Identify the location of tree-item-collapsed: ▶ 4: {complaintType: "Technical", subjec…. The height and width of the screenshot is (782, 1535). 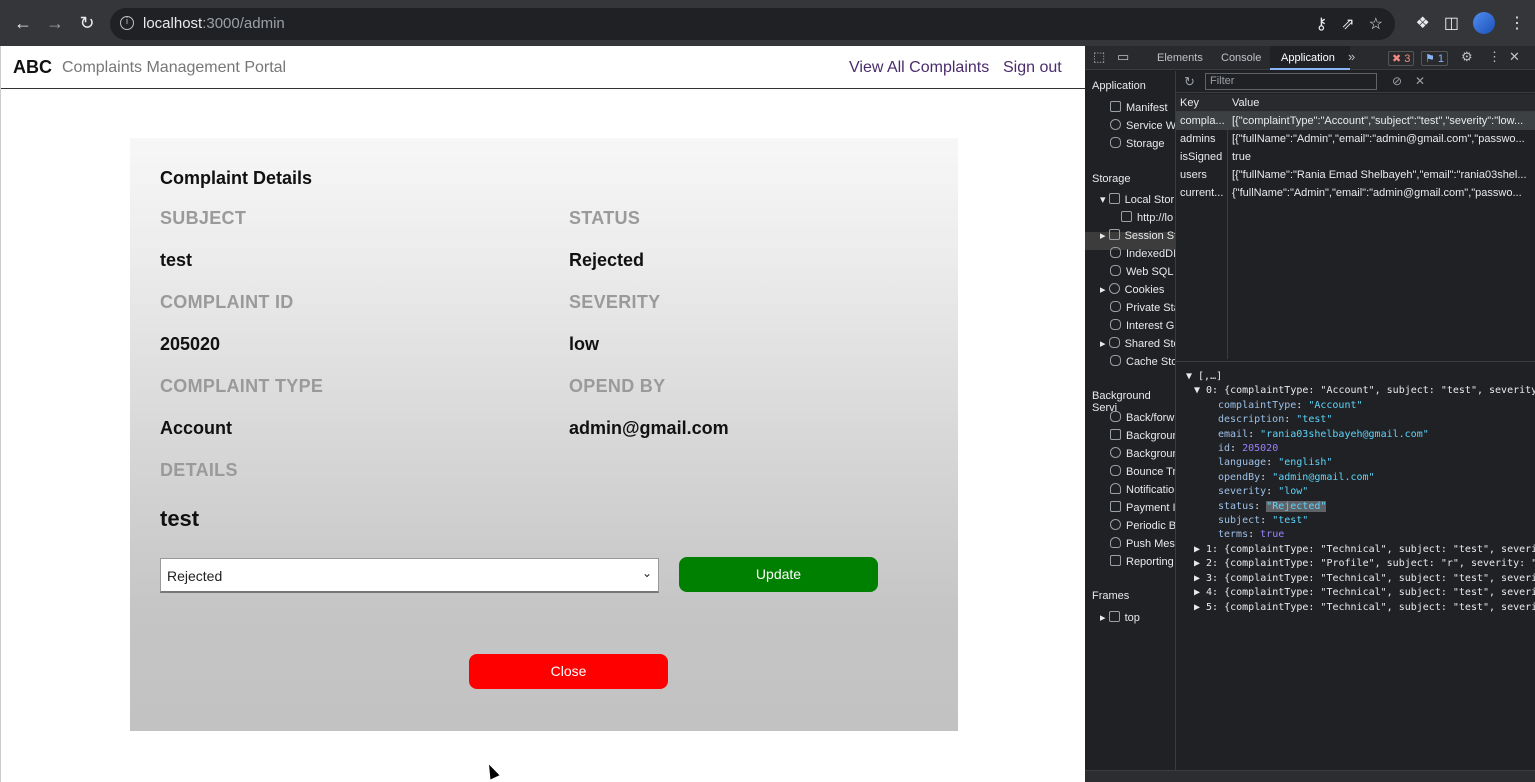
(1355, 593).